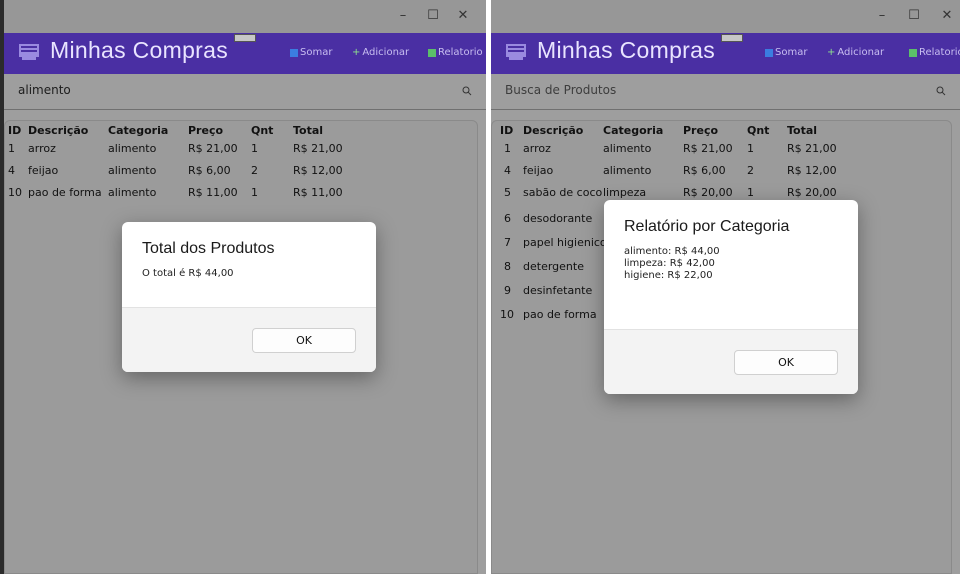 The image size is (960, 574). Describe the element at coordinates (625, 192) in the screenshot. I see `cell-categoria: limpeza` at that location.